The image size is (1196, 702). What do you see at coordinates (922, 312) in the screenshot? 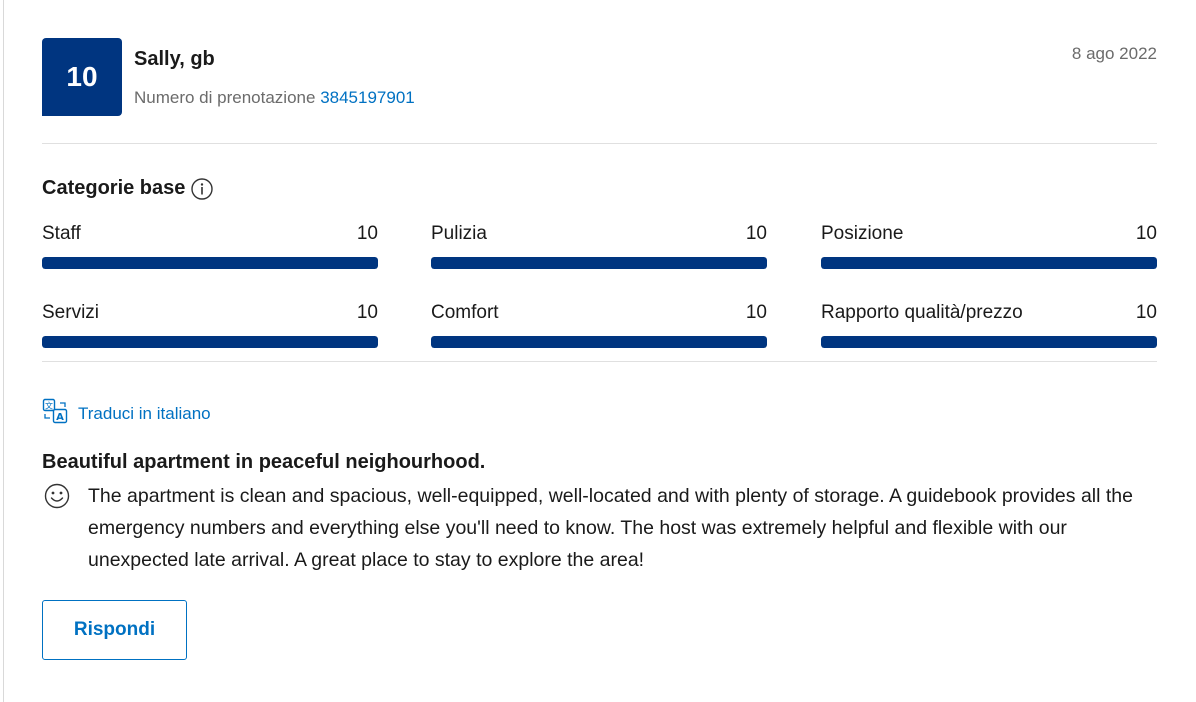
I see `category-label: Rapporto qualità/prezzo` at bounding box center [922, 312].